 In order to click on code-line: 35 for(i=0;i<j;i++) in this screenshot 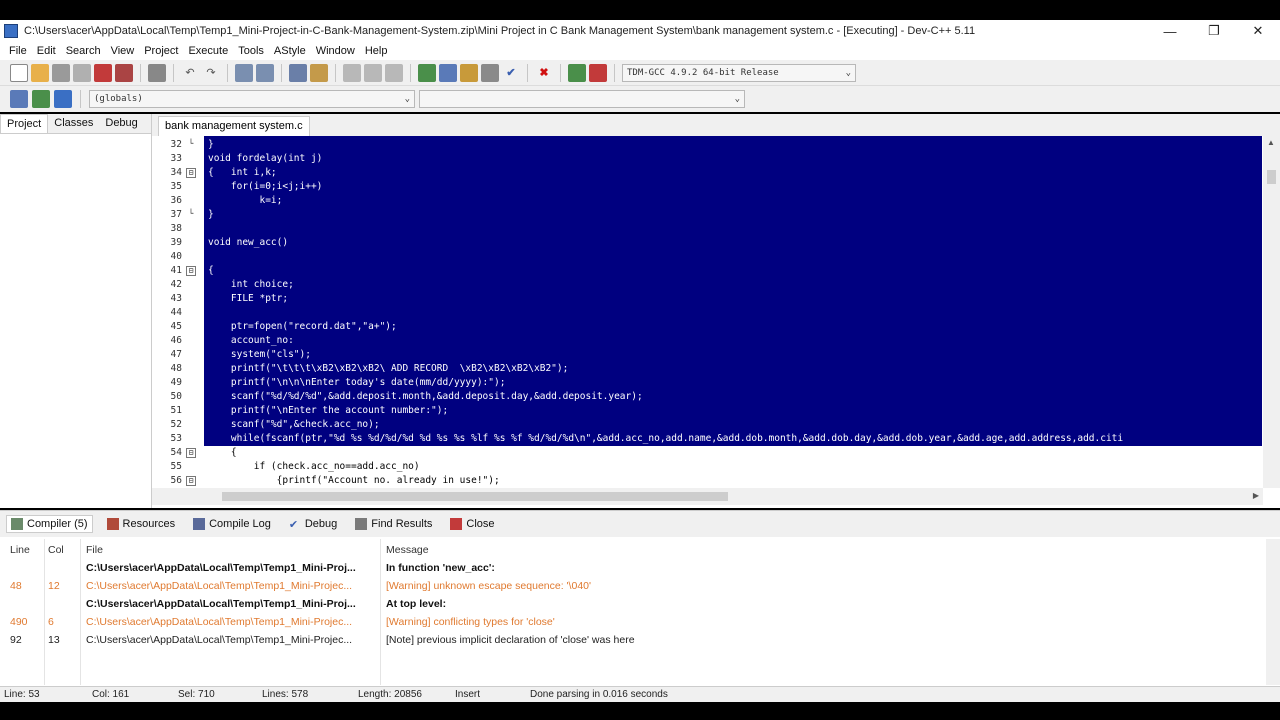, I will do `click(707, 187)`.